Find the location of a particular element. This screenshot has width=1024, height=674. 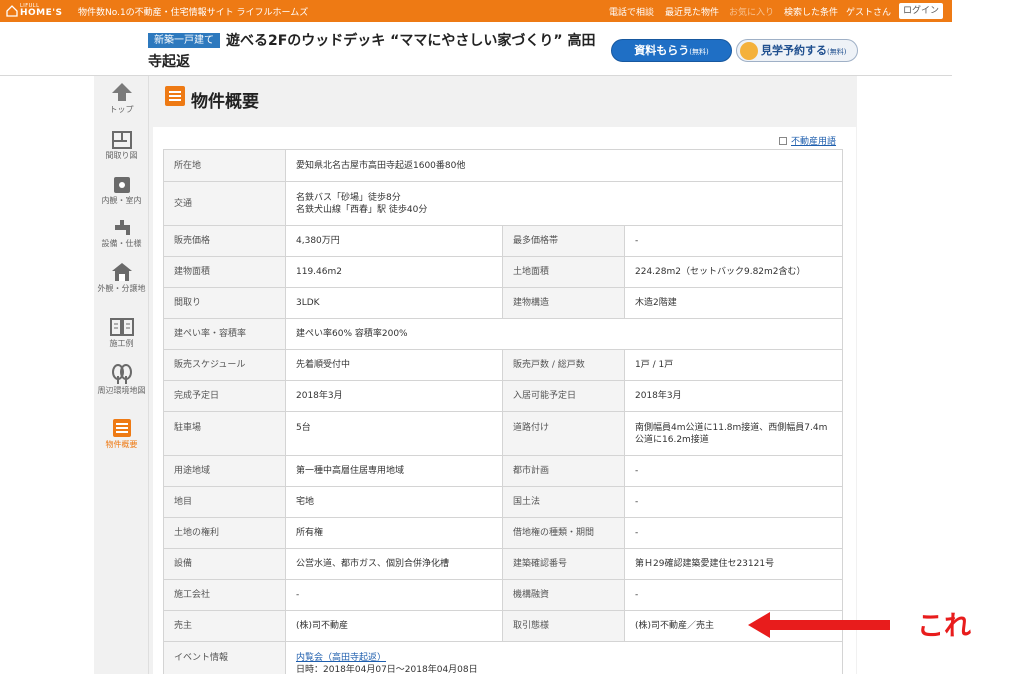

spec-value: 宅地 is located at coordinates (394, 502).